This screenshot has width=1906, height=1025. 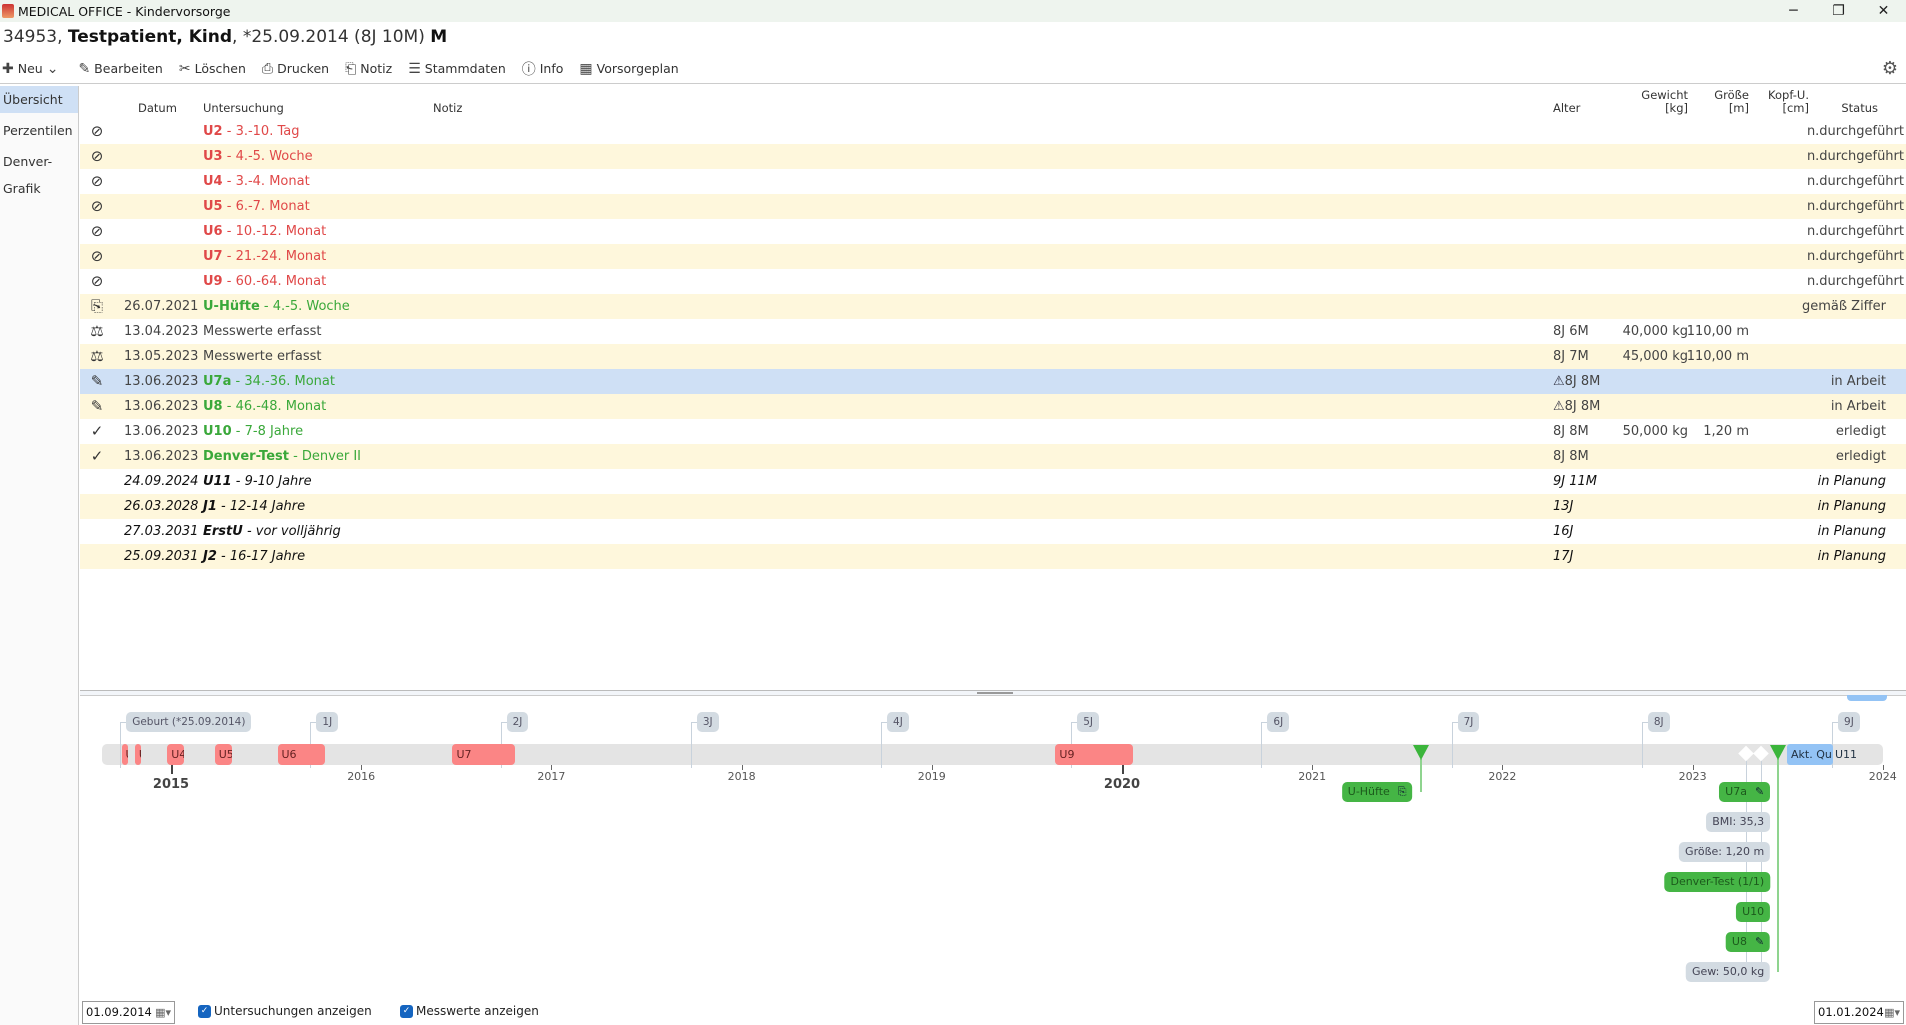 I want to click on row-exam-code: U4, so click(x=213, y=181).